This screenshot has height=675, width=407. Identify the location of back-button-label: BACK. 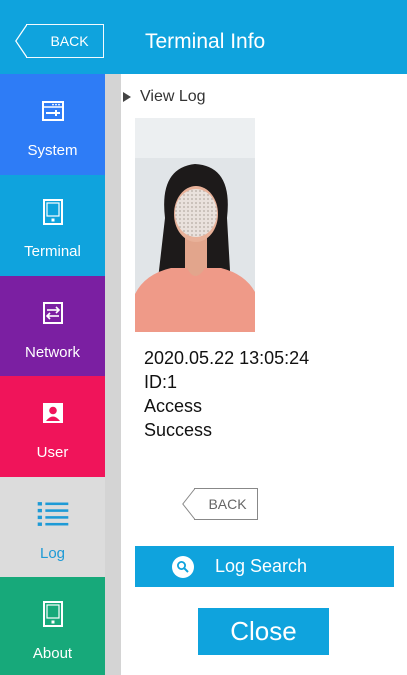
(69, 41).